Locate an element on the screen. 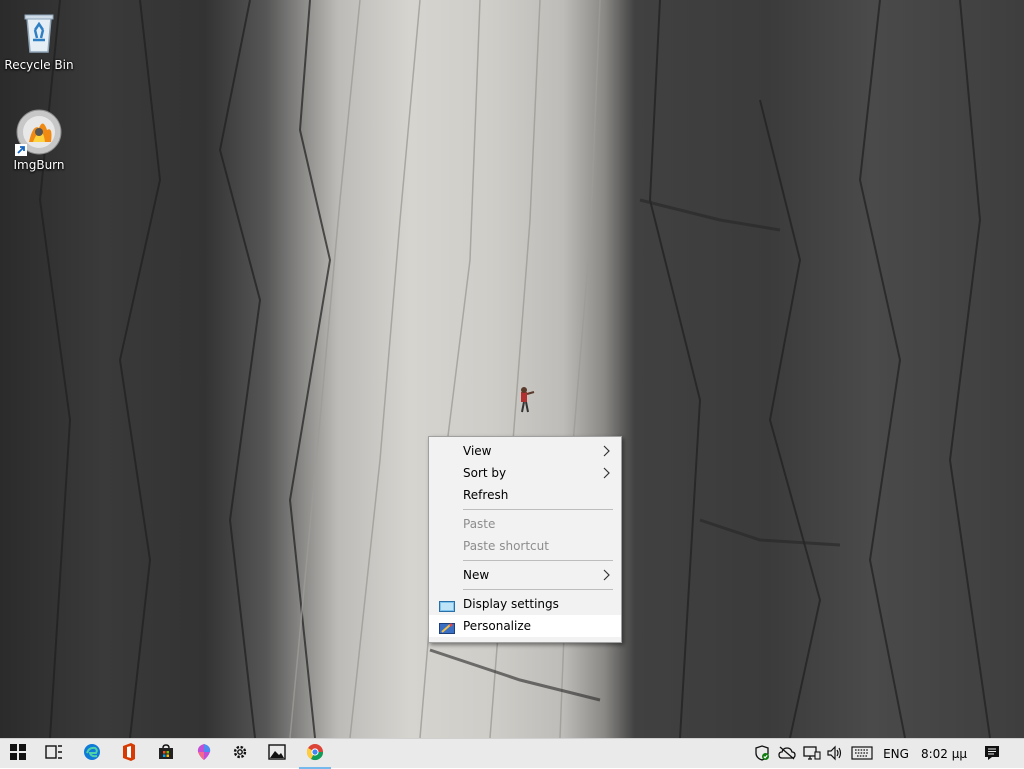  imgburn-shortcut: ImgBurn is located at coordinates (39, 140).